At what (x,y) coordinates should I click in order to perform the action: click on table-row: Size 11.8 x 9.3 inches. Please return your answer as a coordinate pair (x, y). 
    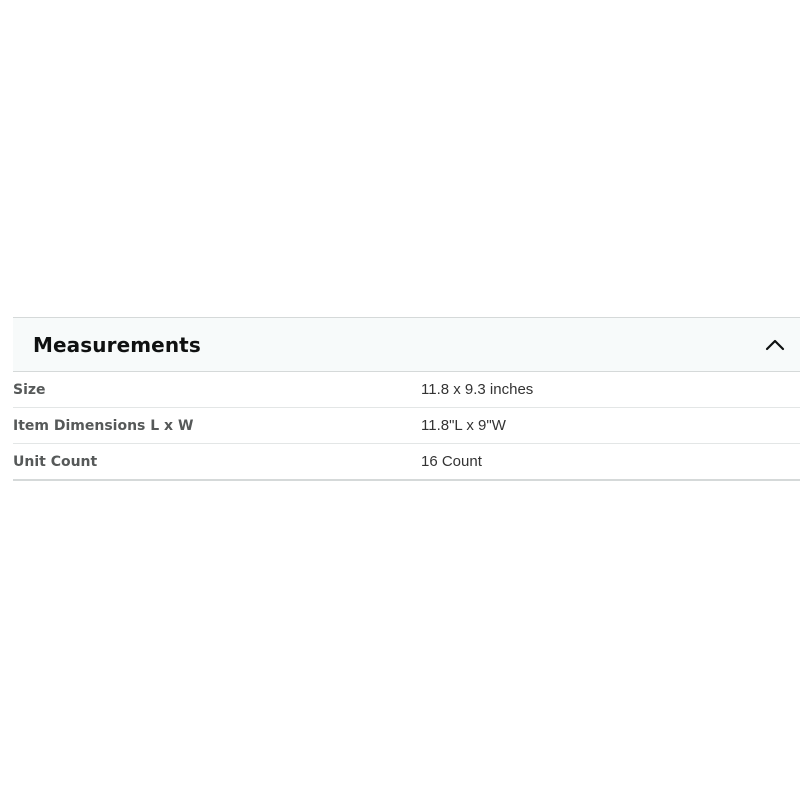
    Looking at the image, I should click on (406, 390).